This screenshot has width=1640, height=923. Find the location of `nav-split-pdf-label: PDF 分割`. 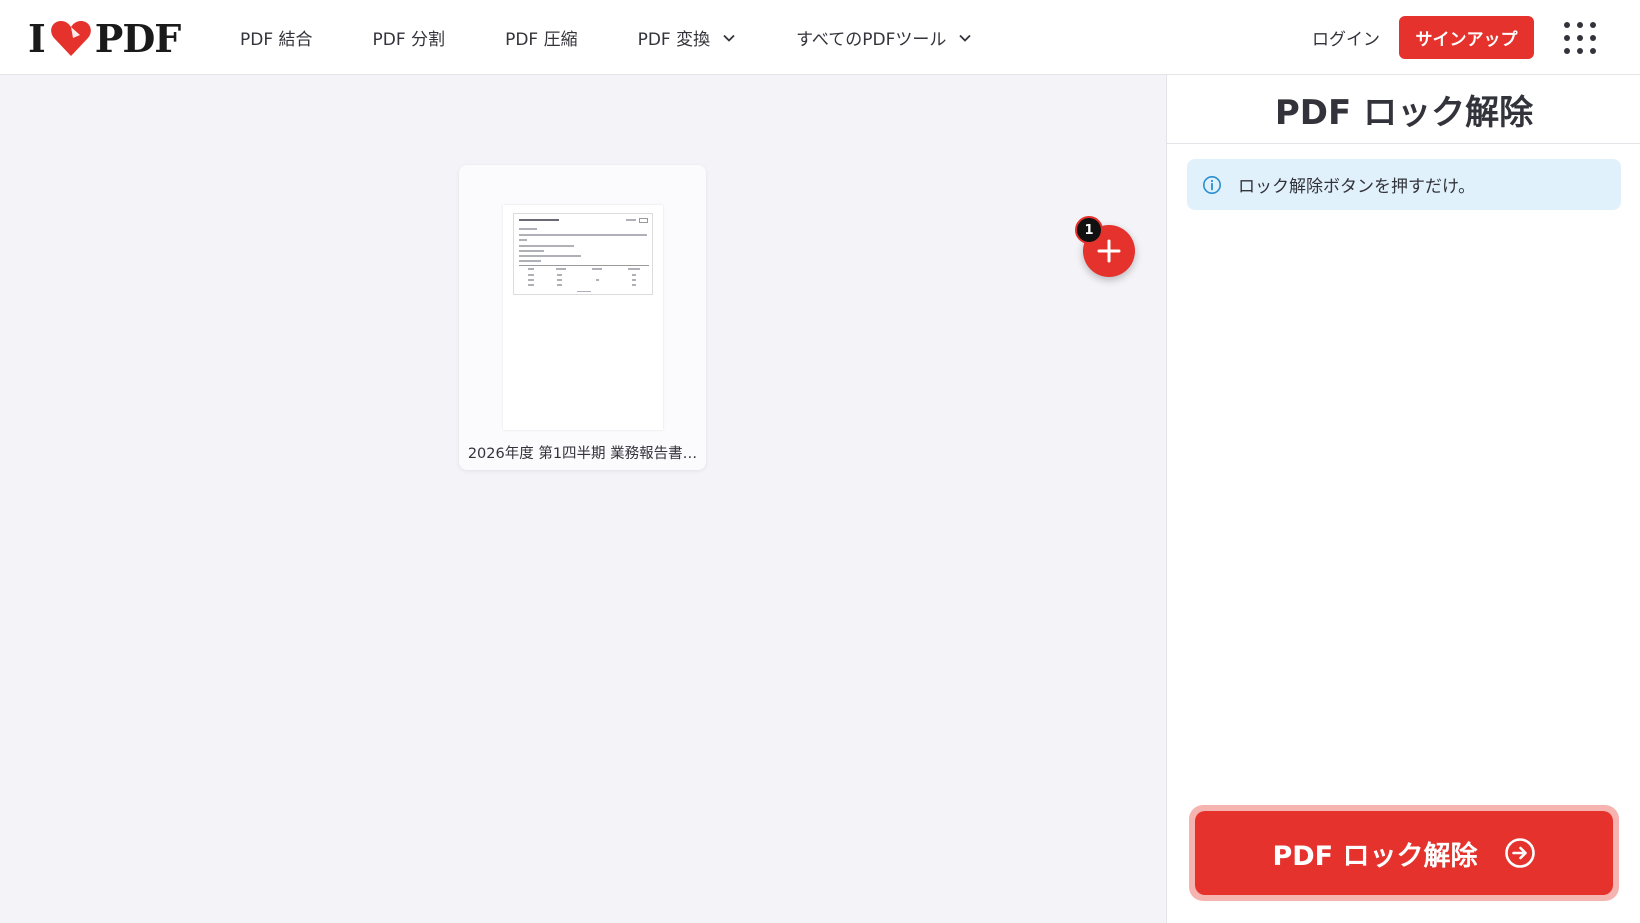

nav-split-pdf-label: PDF 分割 is located at coordinates (409, 40).